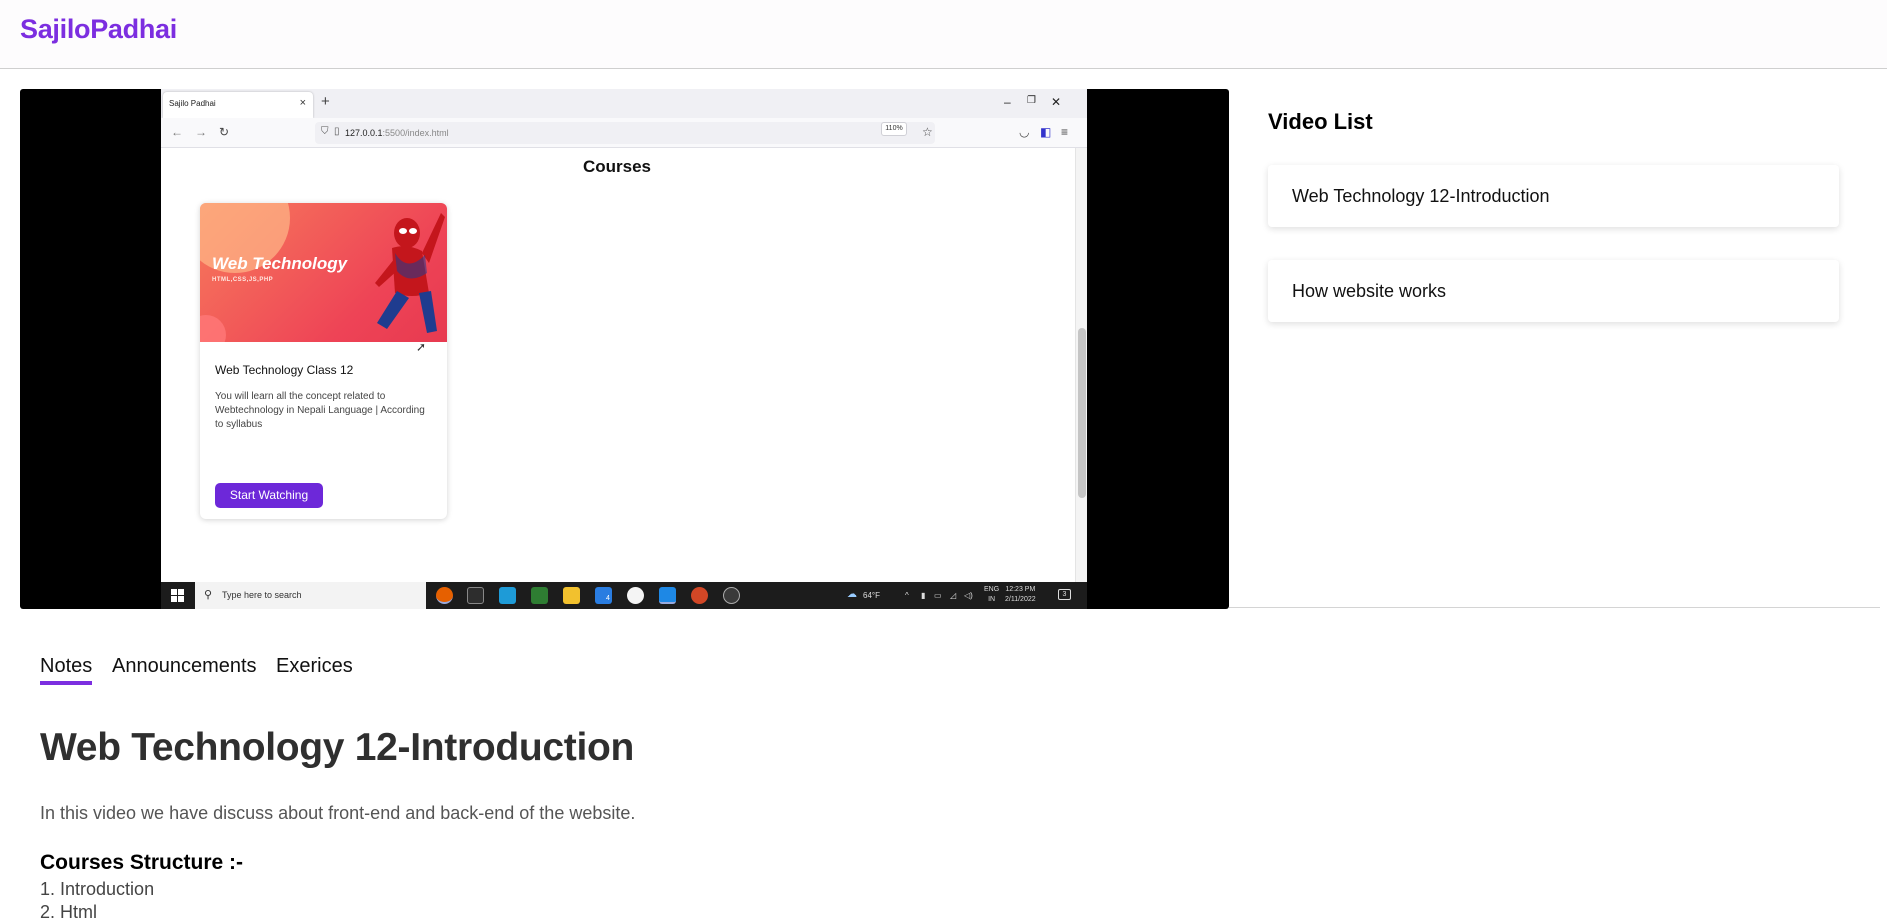  What do you see at coordinates (269, 495) in the screenshot?
I see `start-watching-button: Start Watching` at bounding box center [269, 495].